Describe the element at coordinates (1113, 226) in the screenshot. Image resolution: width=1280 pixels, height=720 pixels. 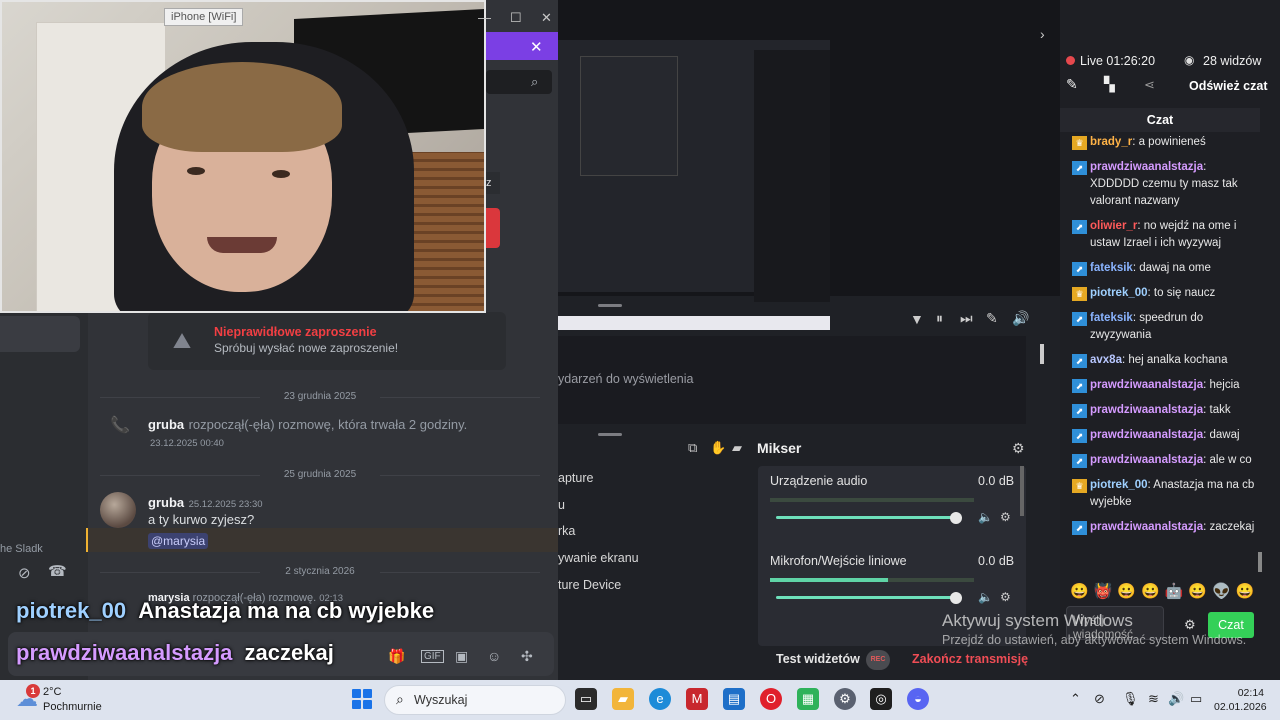
I see `chat-username: oliwier_r` at that location.